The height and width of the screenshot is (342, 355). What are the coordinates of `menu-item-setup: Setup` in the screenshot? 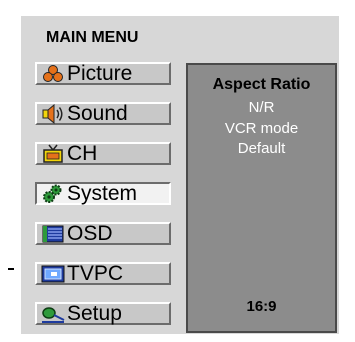 It's located at (103, 313).